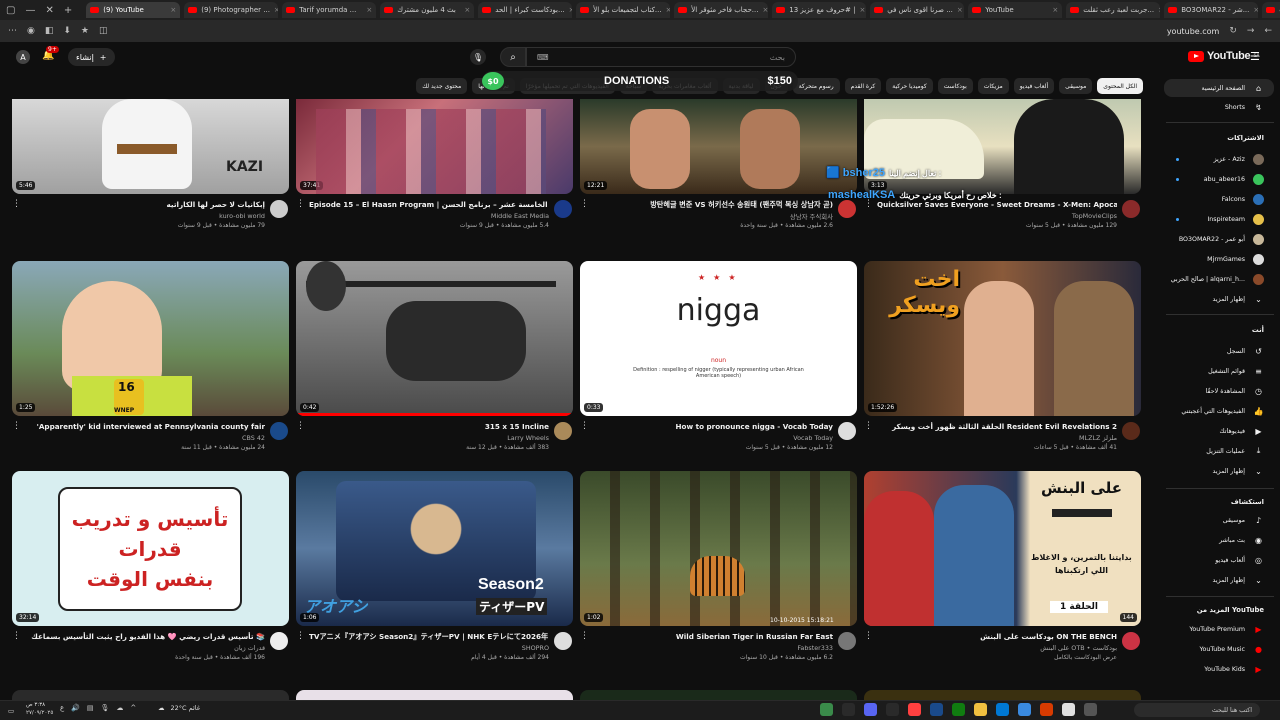 The image size is (1280, 720). Describe the element at coordinates (848, 709) in the screenshot. I see `media-icon` at that location.